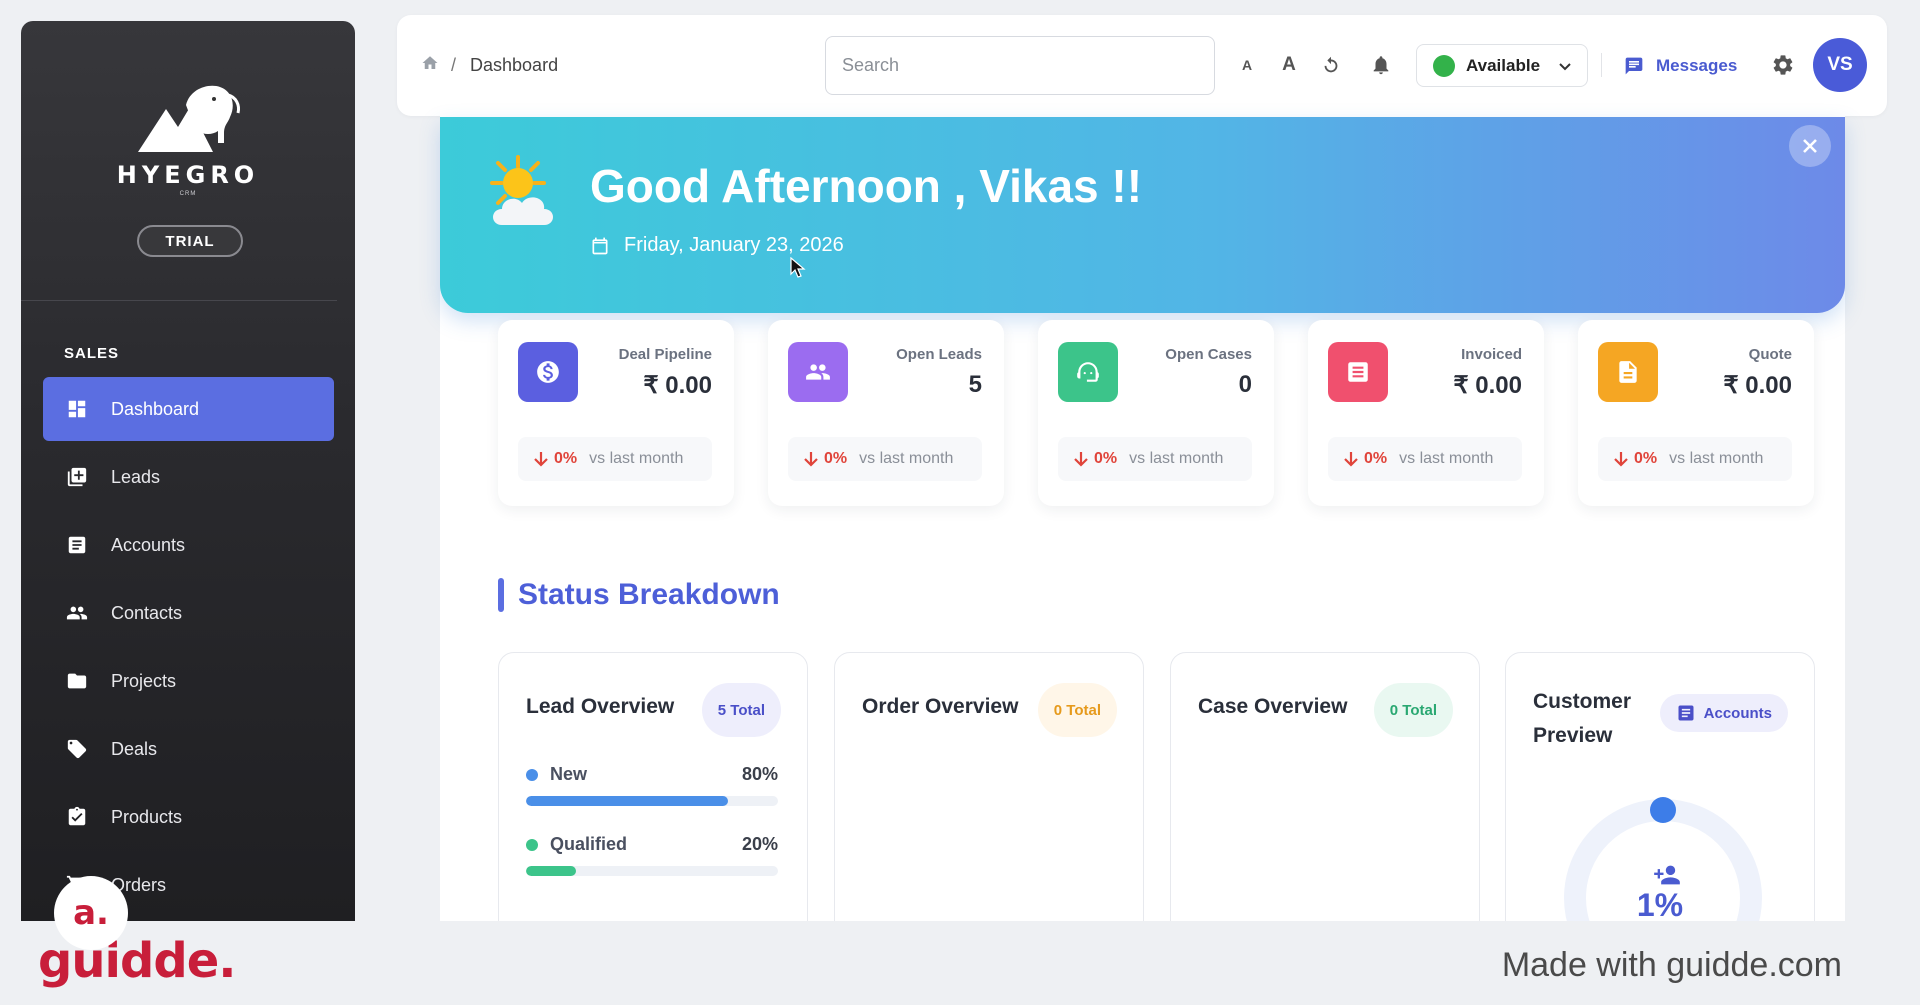 The height and width of the screenshot is (1005, 1920). Describe the element at coordinates (1156, 413) in the screenshot. I see `stat-card-open-cases: Open Cases 0 0% vs last month` at that location.